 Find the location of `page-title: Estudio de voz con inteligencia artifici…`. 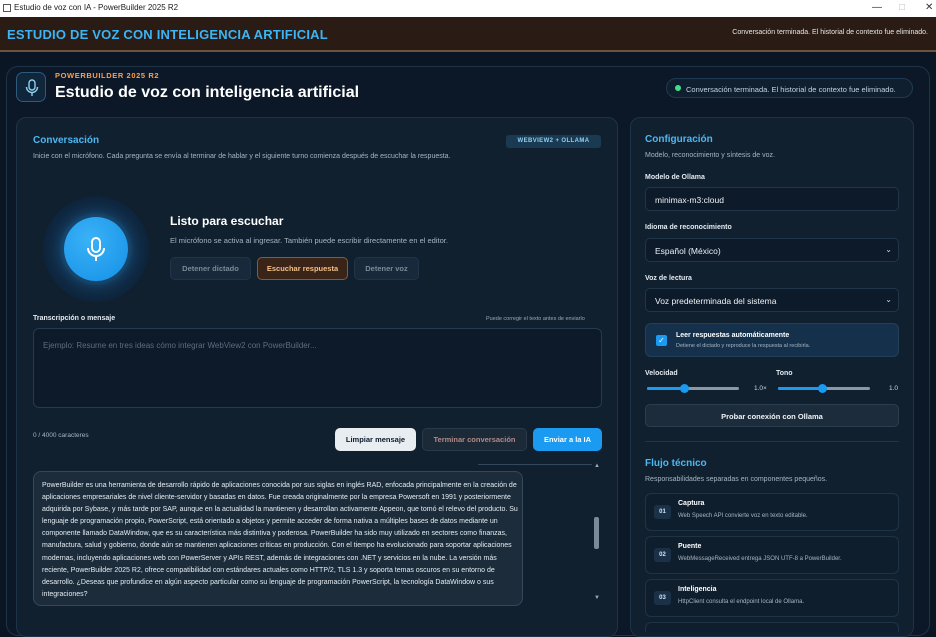

page-title: Estudio de voz con inteligencia artifici… is located at coordinates (207, 92).